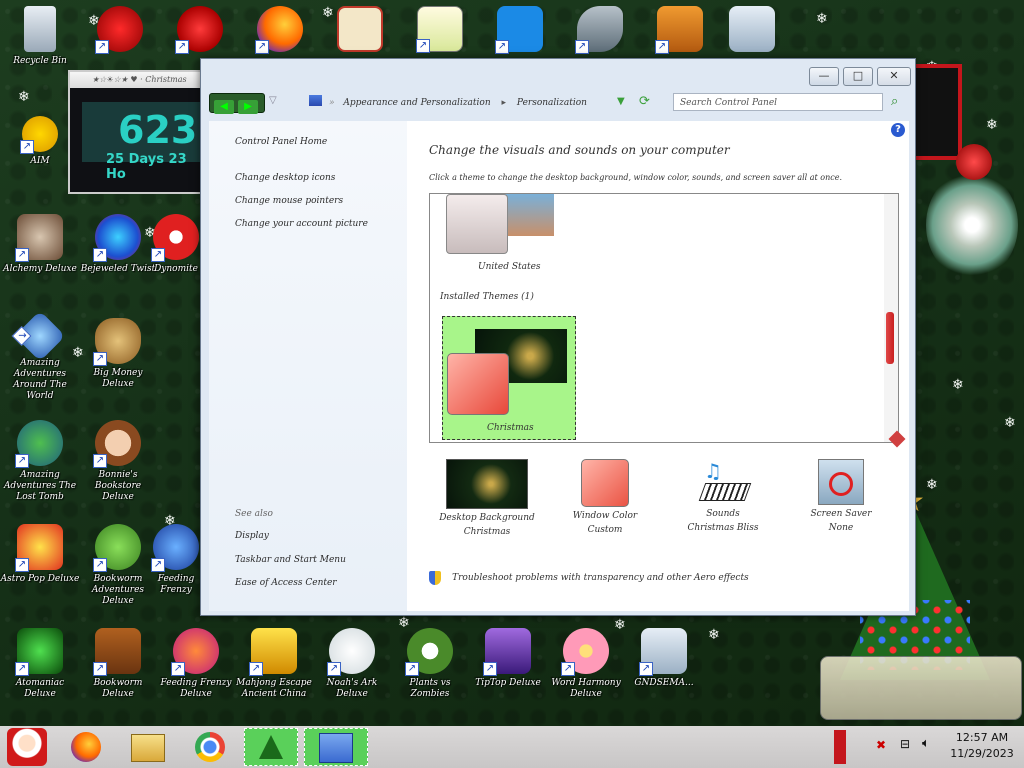 Image resolution: width=1024 pixels, height=768 pixels. Describe the element at coordinates (290, 560) in the screenshot. I see `taskbar-start-menu-link: Taskbar and Start Menu` at that location.